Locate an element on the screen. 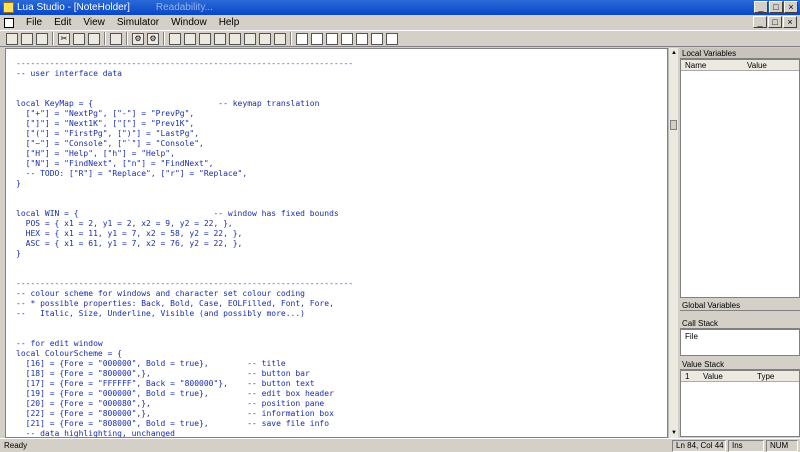 This screenshot has height=452, width=800. value-stack-type-column: Type is located at coordinates (763, 376).